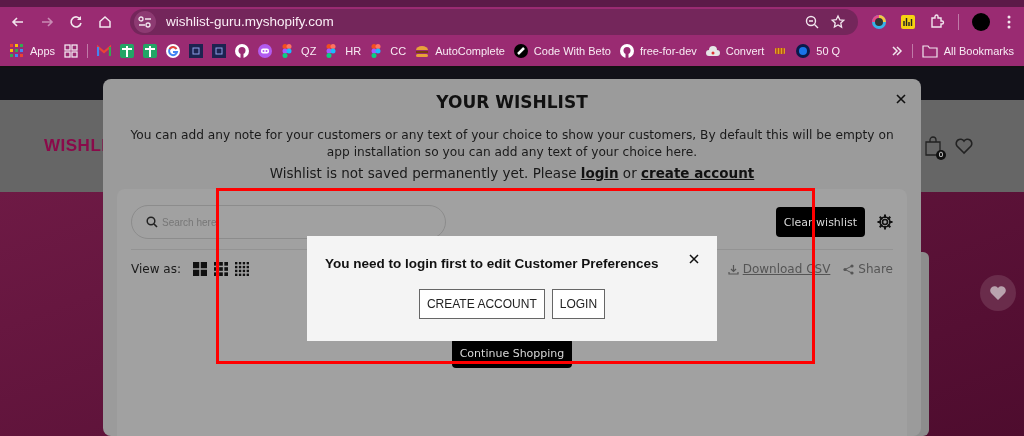  What do you see at coordinates (512, 102) in the screenshot?
I see `modal-title: YOUR WISHLIST` at bounding box center [512, 102].